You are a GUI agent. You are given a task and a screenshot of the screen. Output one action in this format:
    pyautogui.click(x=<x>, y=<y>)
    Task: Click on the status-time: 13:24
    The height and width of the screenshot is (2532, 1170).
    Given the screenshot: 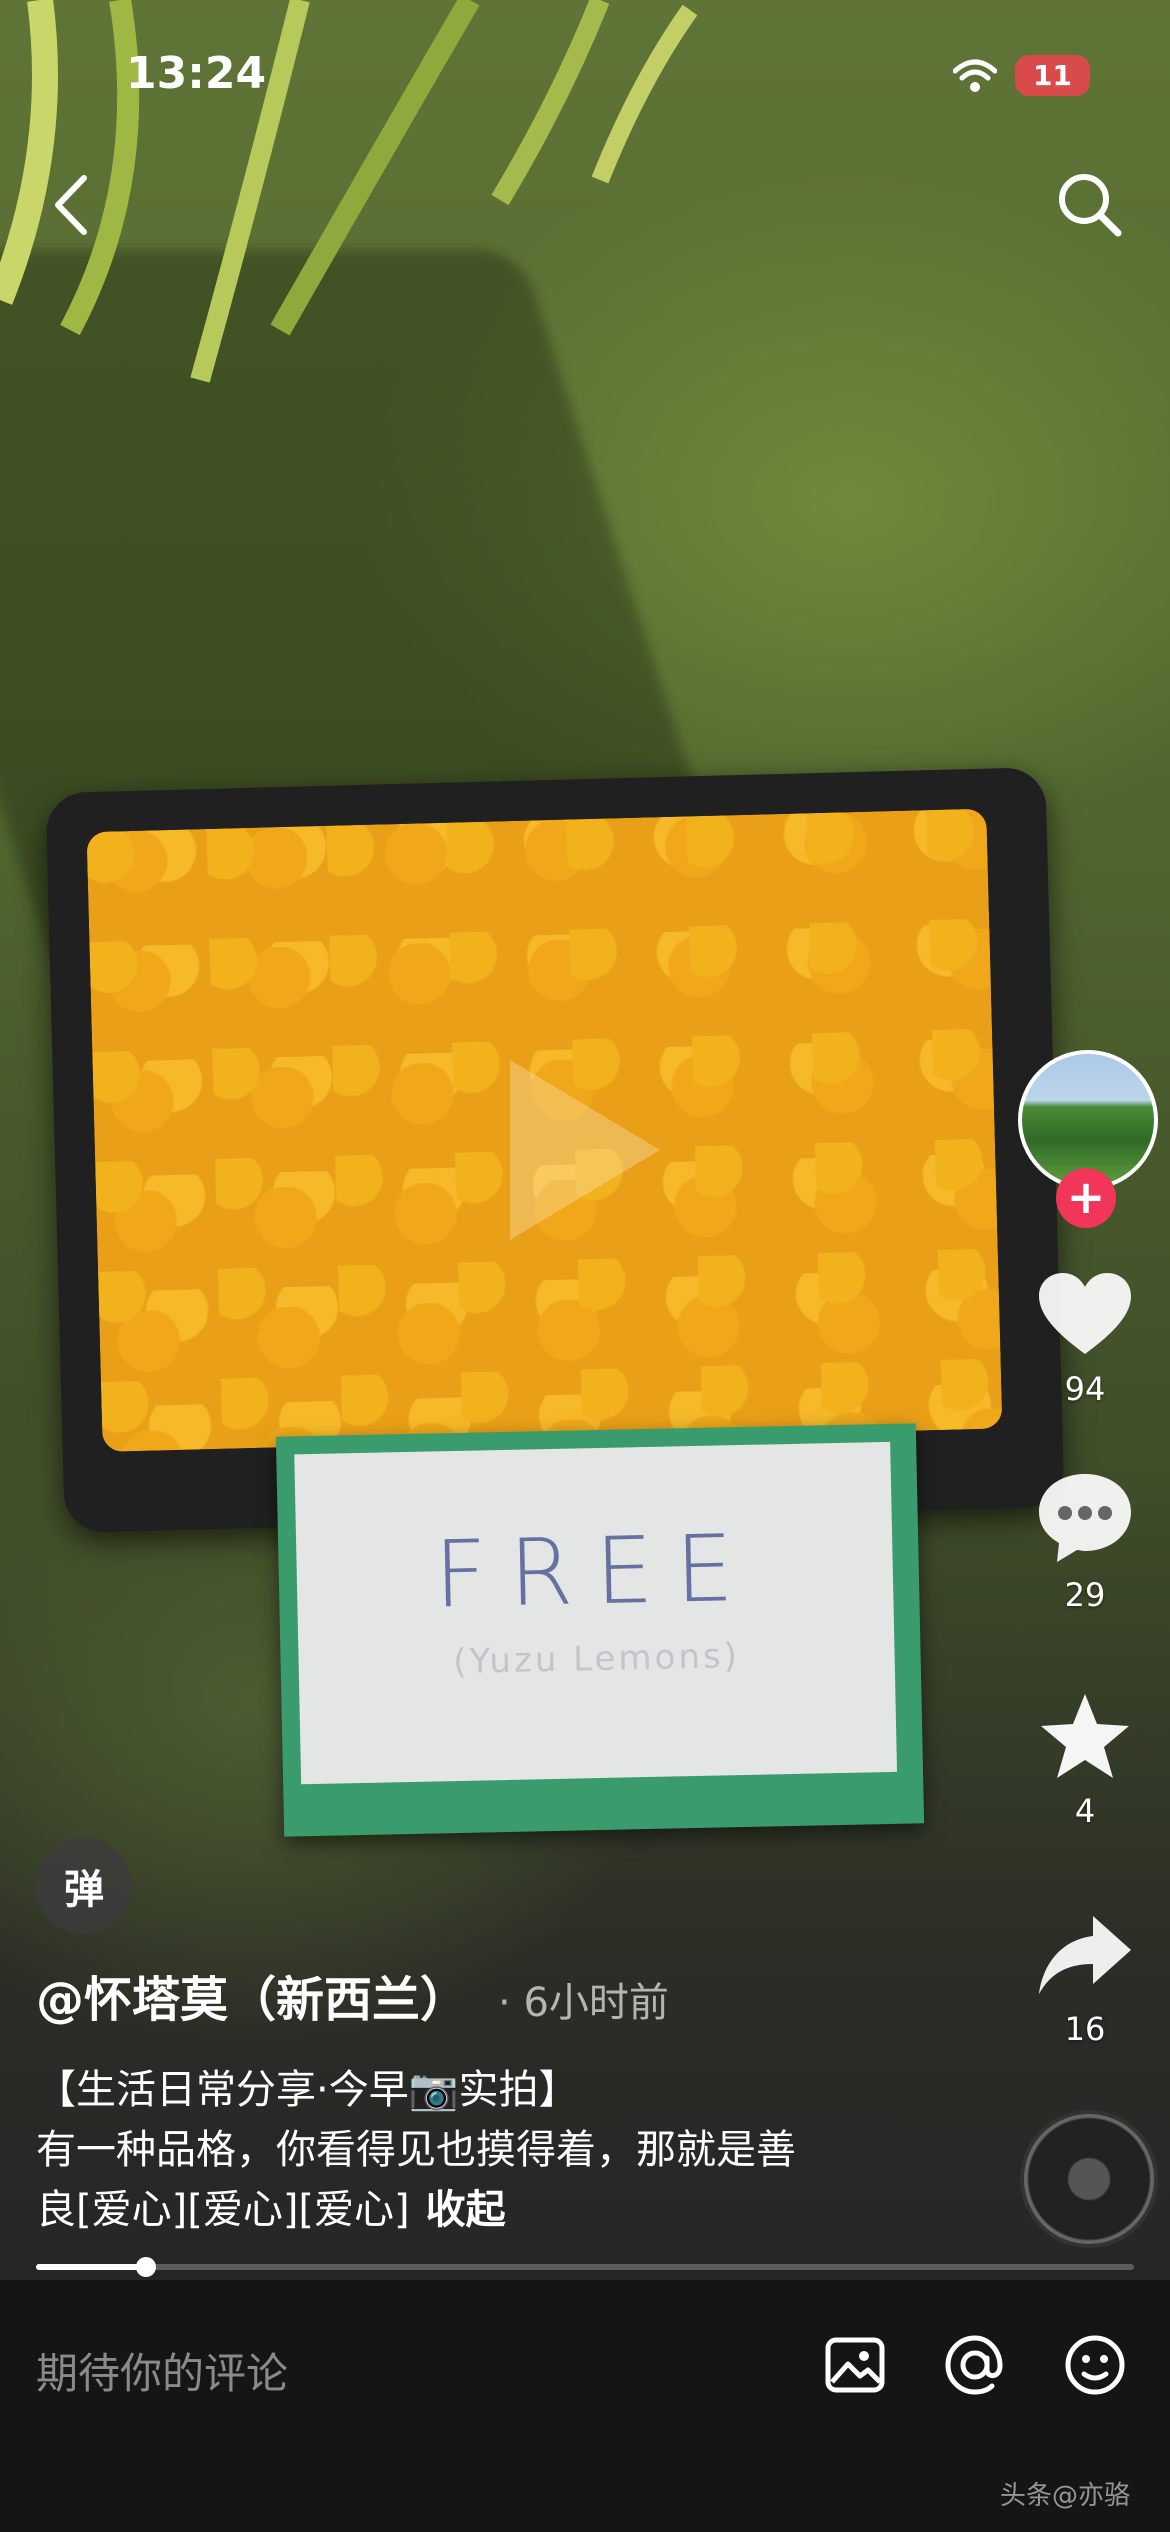 What is the action you would take?
    pyautogui.click(x=196, y=73)
    